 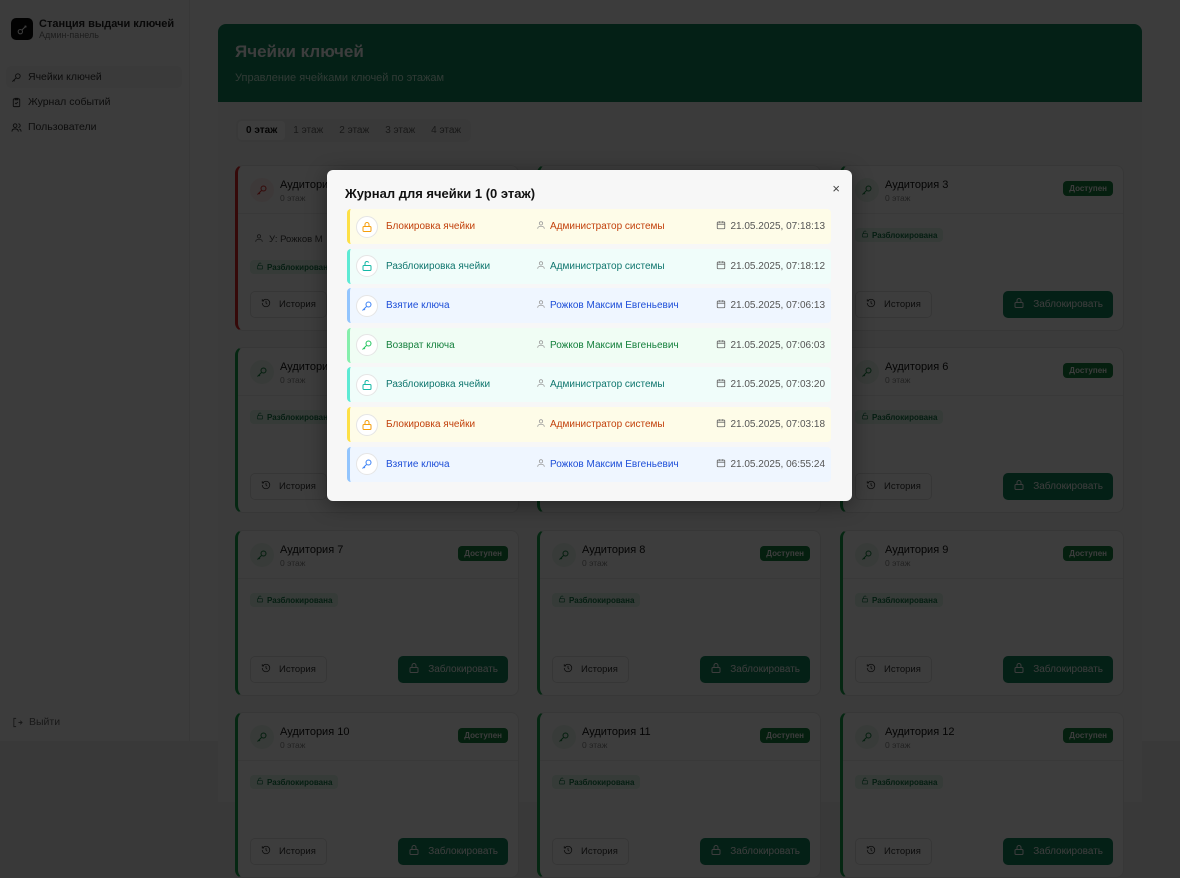 I want to click on cell-title: Аудитория 9, so click(x=917, y=550).